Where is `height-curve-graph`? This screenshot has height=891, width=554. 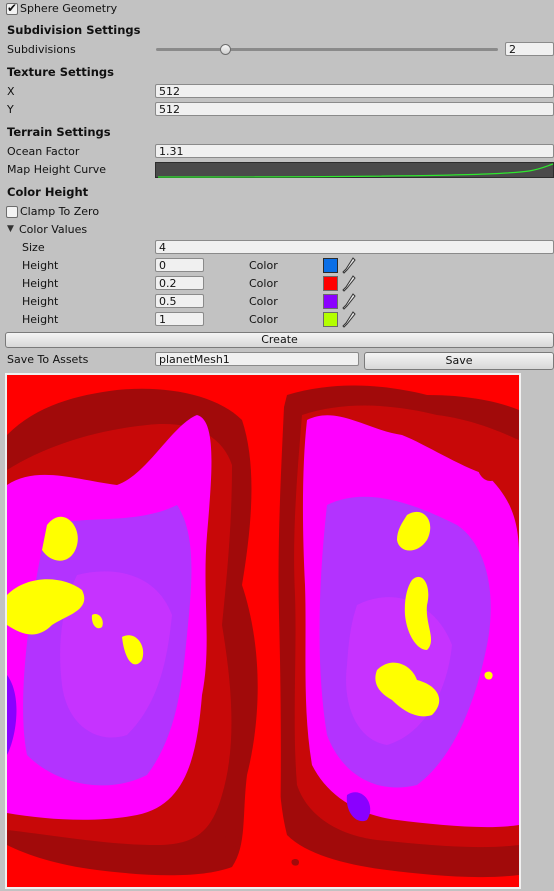 height-curve-graph is located at coordinates (355, 170).